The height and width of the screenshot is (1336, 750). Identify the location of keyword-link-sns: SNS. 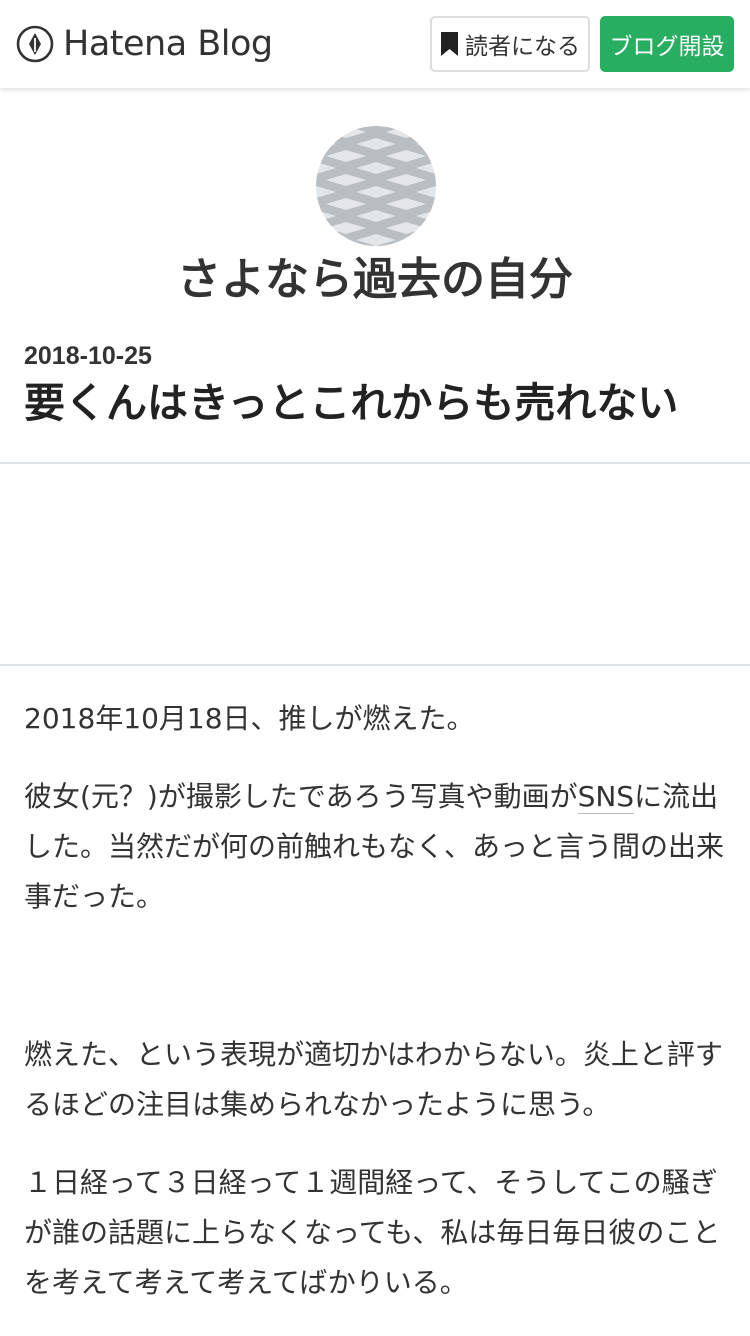
(606, 797).